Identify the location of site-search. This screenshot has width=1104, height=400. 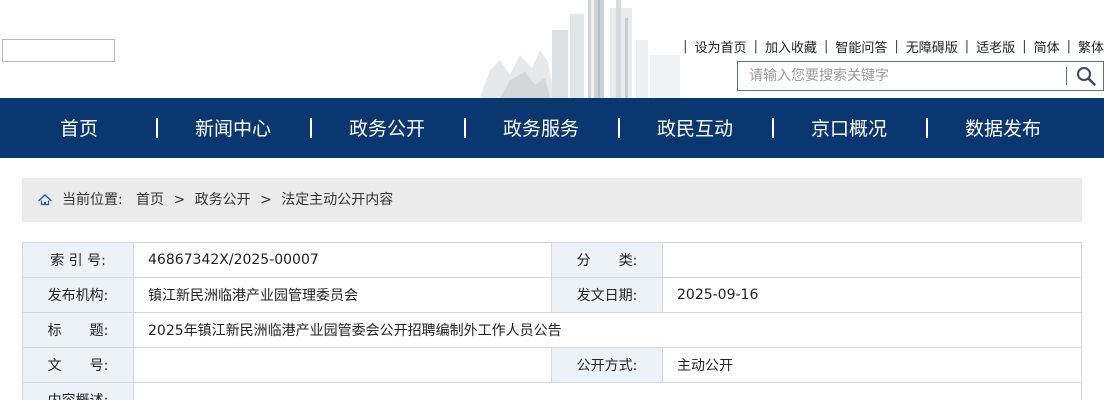
(920, 76).